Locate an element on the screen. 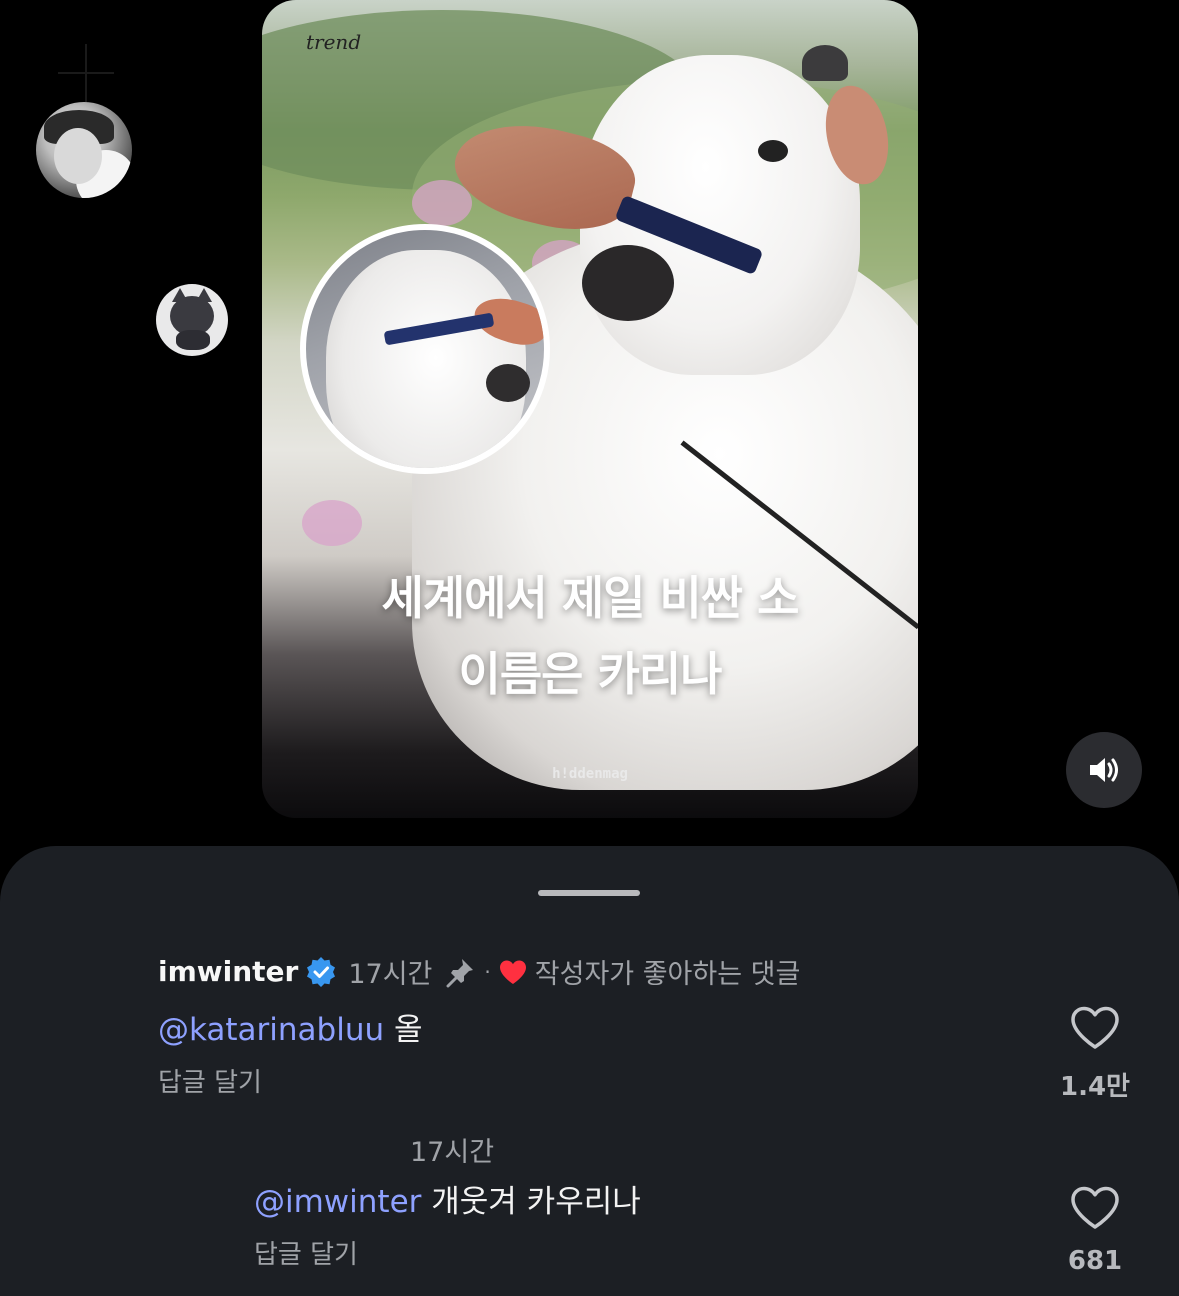 The width and height of the screenshot is (1179, 1296). inset-cow-body is located at coordinates (426, 359).